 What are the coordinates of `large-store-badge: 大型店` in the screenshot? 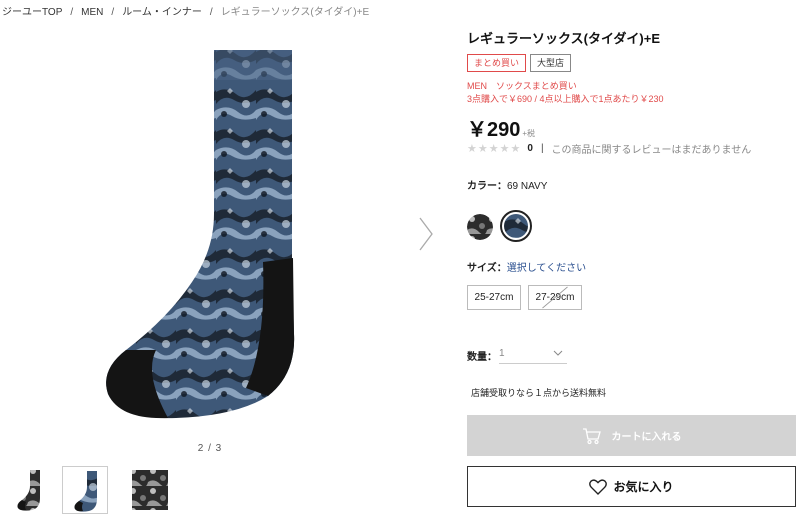 It's located at (551, 63).